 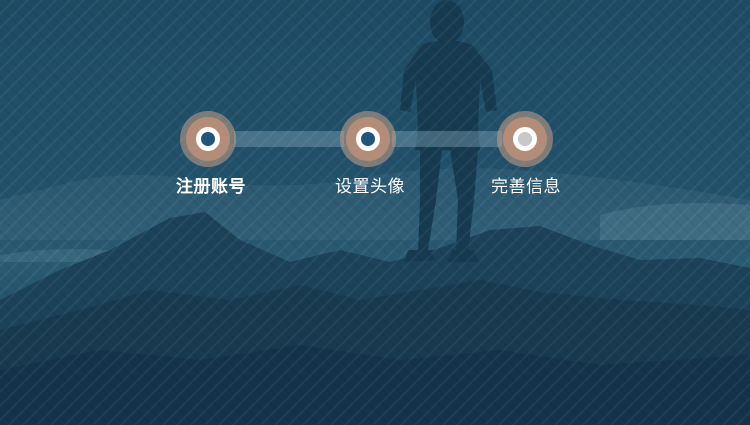 What do you see at coordinates (370, 187) in the screenshot?
I see `step-2-label: 设置头像` at bounding box center [370, 187].